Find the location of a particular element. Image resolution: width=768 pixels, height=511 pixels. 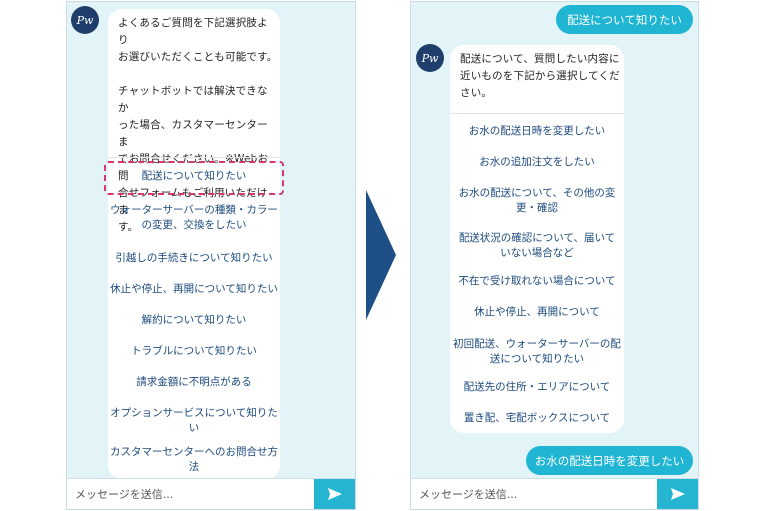

user-message-bubble: 配送について知りたい is located at coordinates (624, 19).